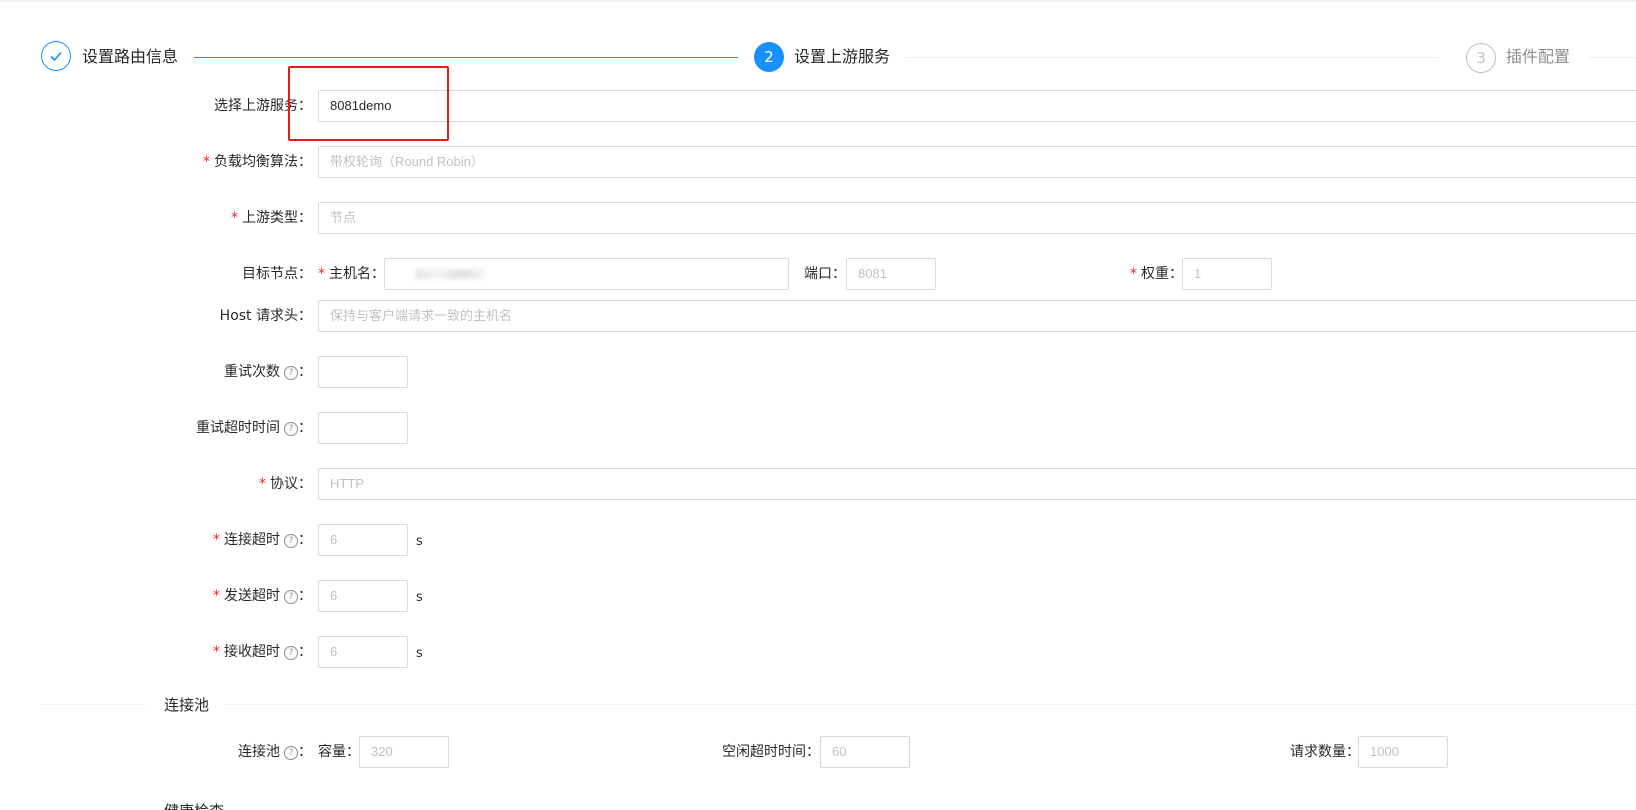  I want to click on step-2-number: 2, so click(769, 57).